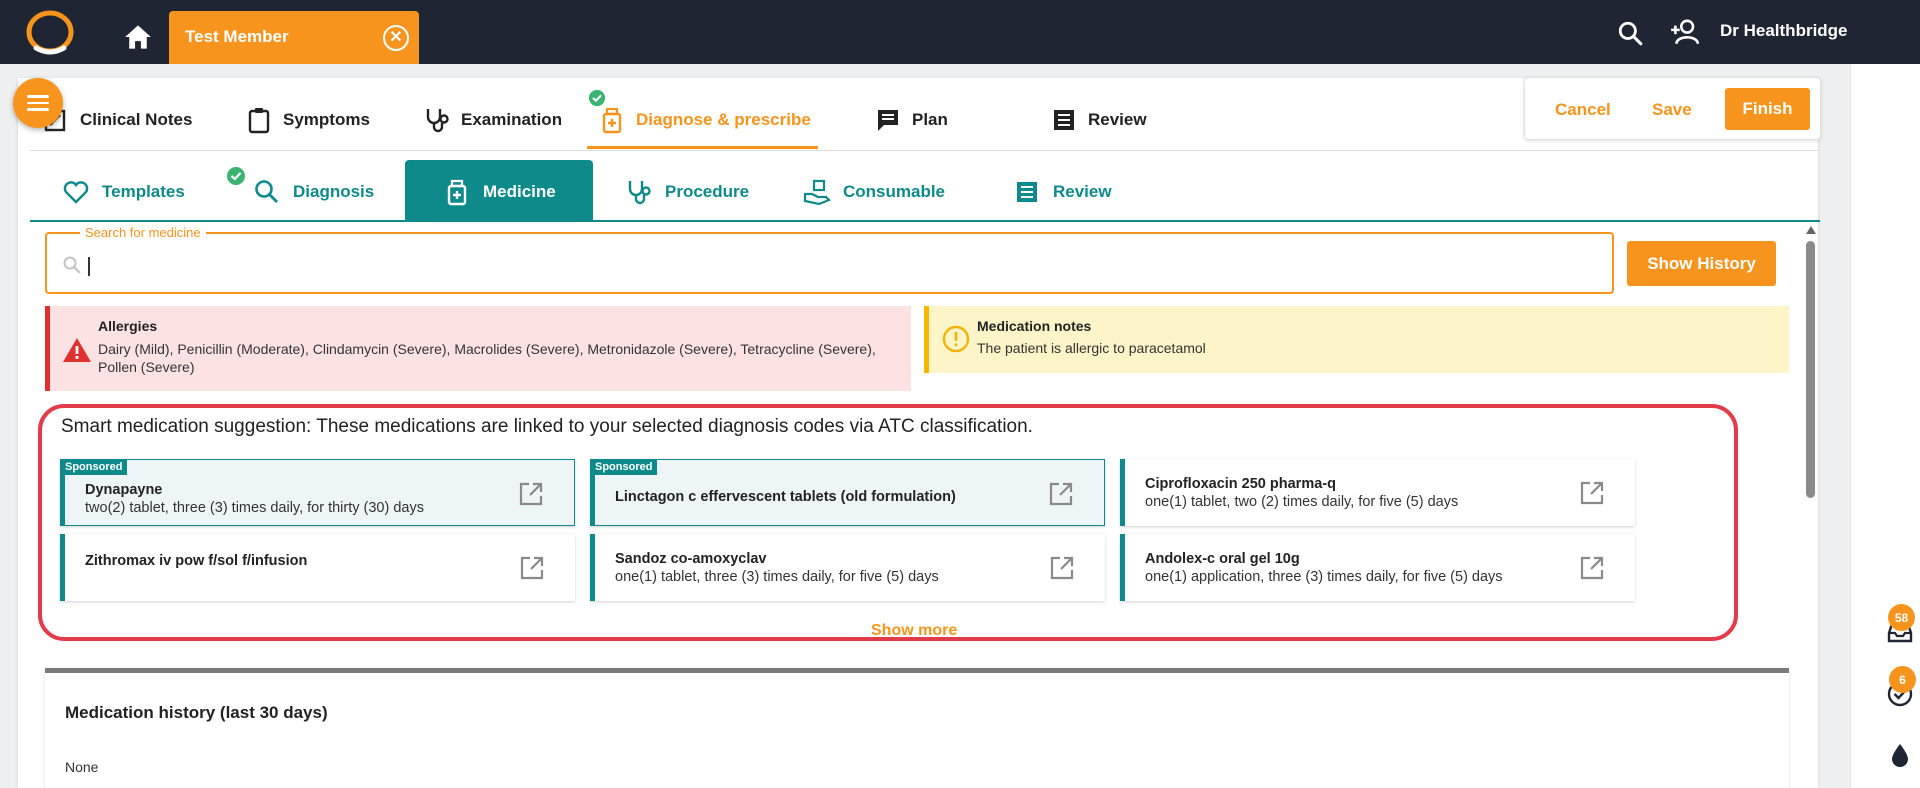  What do you see at coordinates (707, 191) in the screenshot?
I see `subtab-label: Procedure` at bounding box center [707, 191].